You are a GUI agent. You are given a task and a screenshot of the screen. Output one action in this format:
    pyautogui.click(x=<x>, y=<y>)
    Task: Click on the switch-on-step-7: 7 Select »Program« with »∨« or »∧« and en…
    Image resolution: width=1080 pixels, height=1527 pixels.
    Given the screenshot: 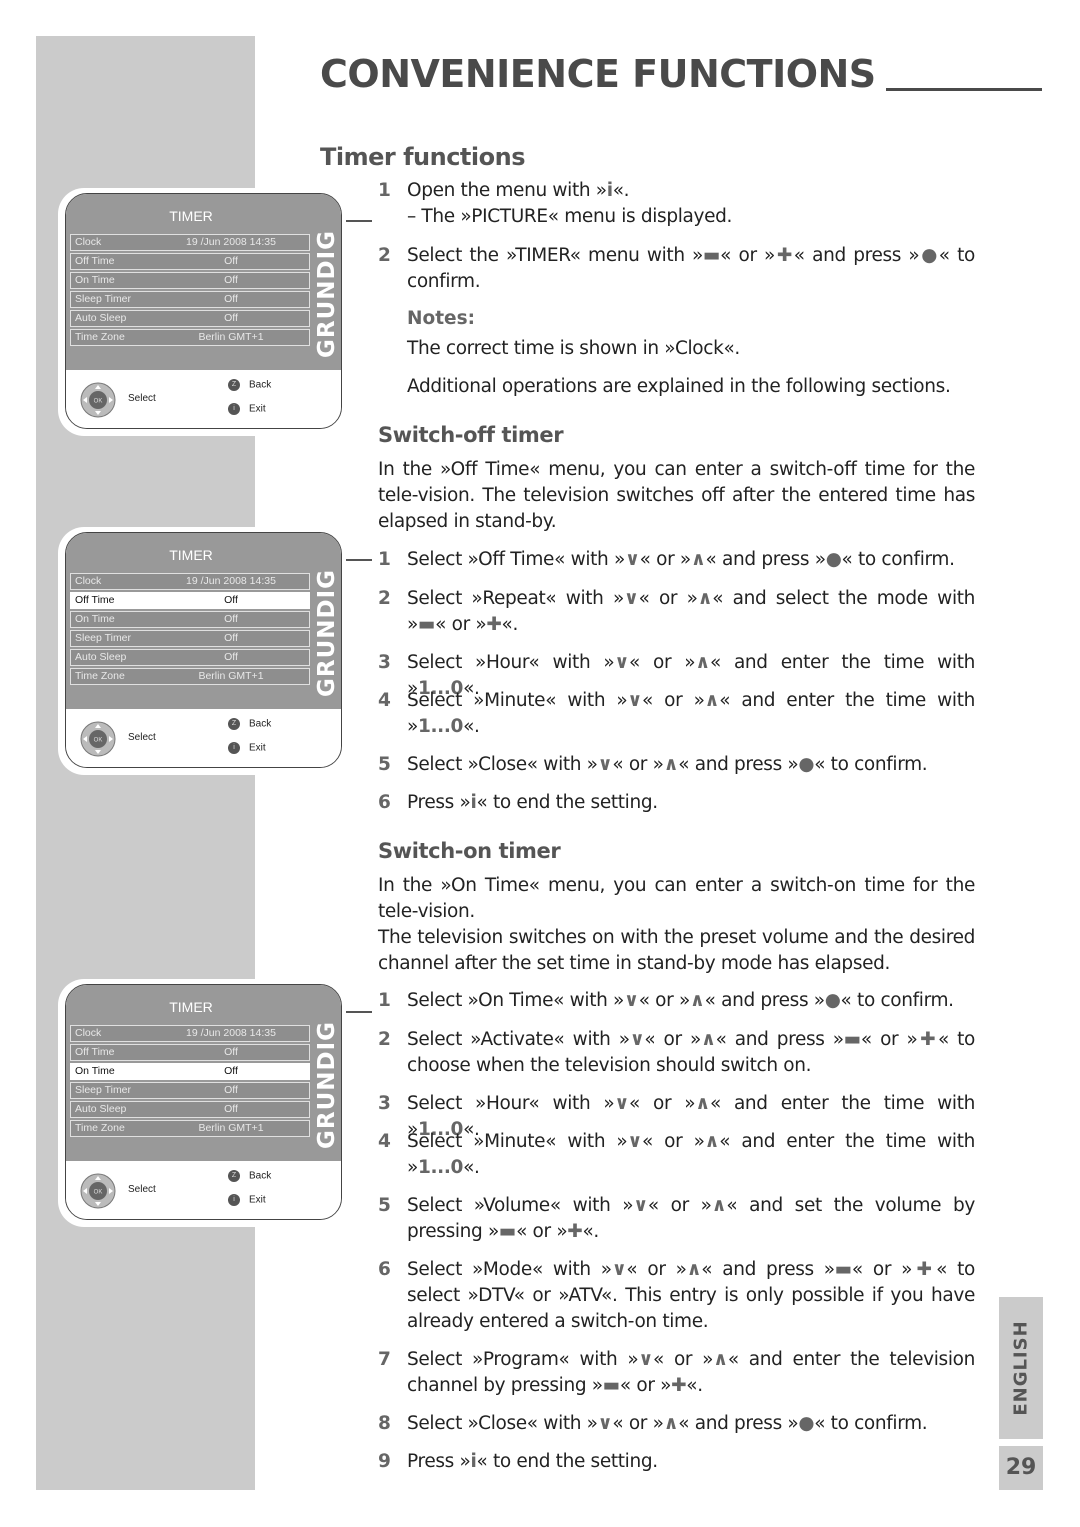 What is the action you would take?
    pyautogui.click(x=676, y=1373)
    